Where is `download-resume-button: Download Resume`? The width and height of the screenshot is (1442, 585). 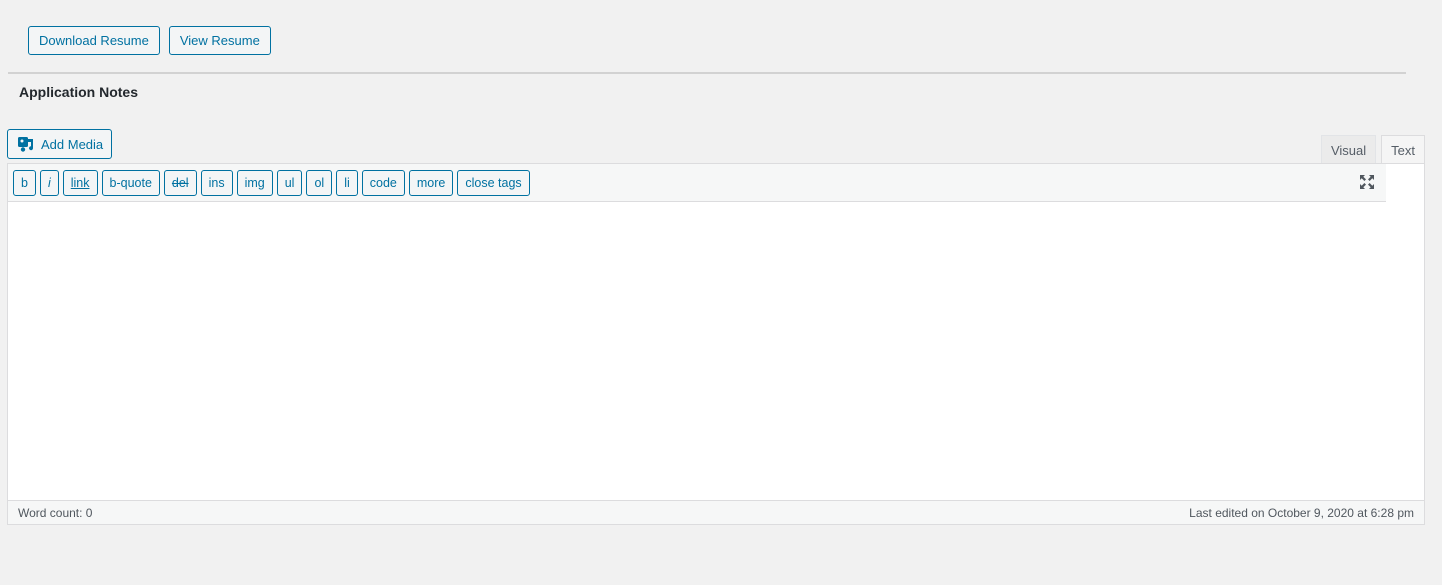
download-resume-button: Download Resume is located at coordinates (94, 40).